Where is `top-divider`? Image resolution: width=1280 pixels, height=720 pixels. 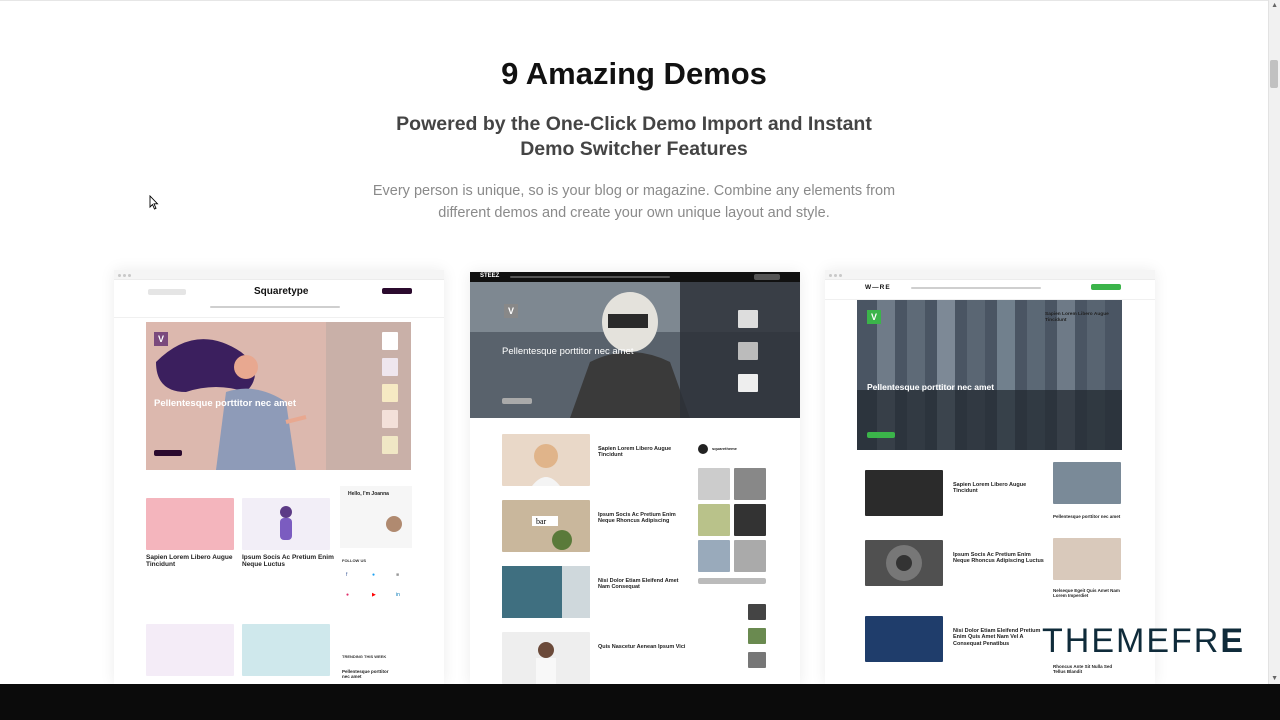 top-divider is located at coordinates (634, 0).